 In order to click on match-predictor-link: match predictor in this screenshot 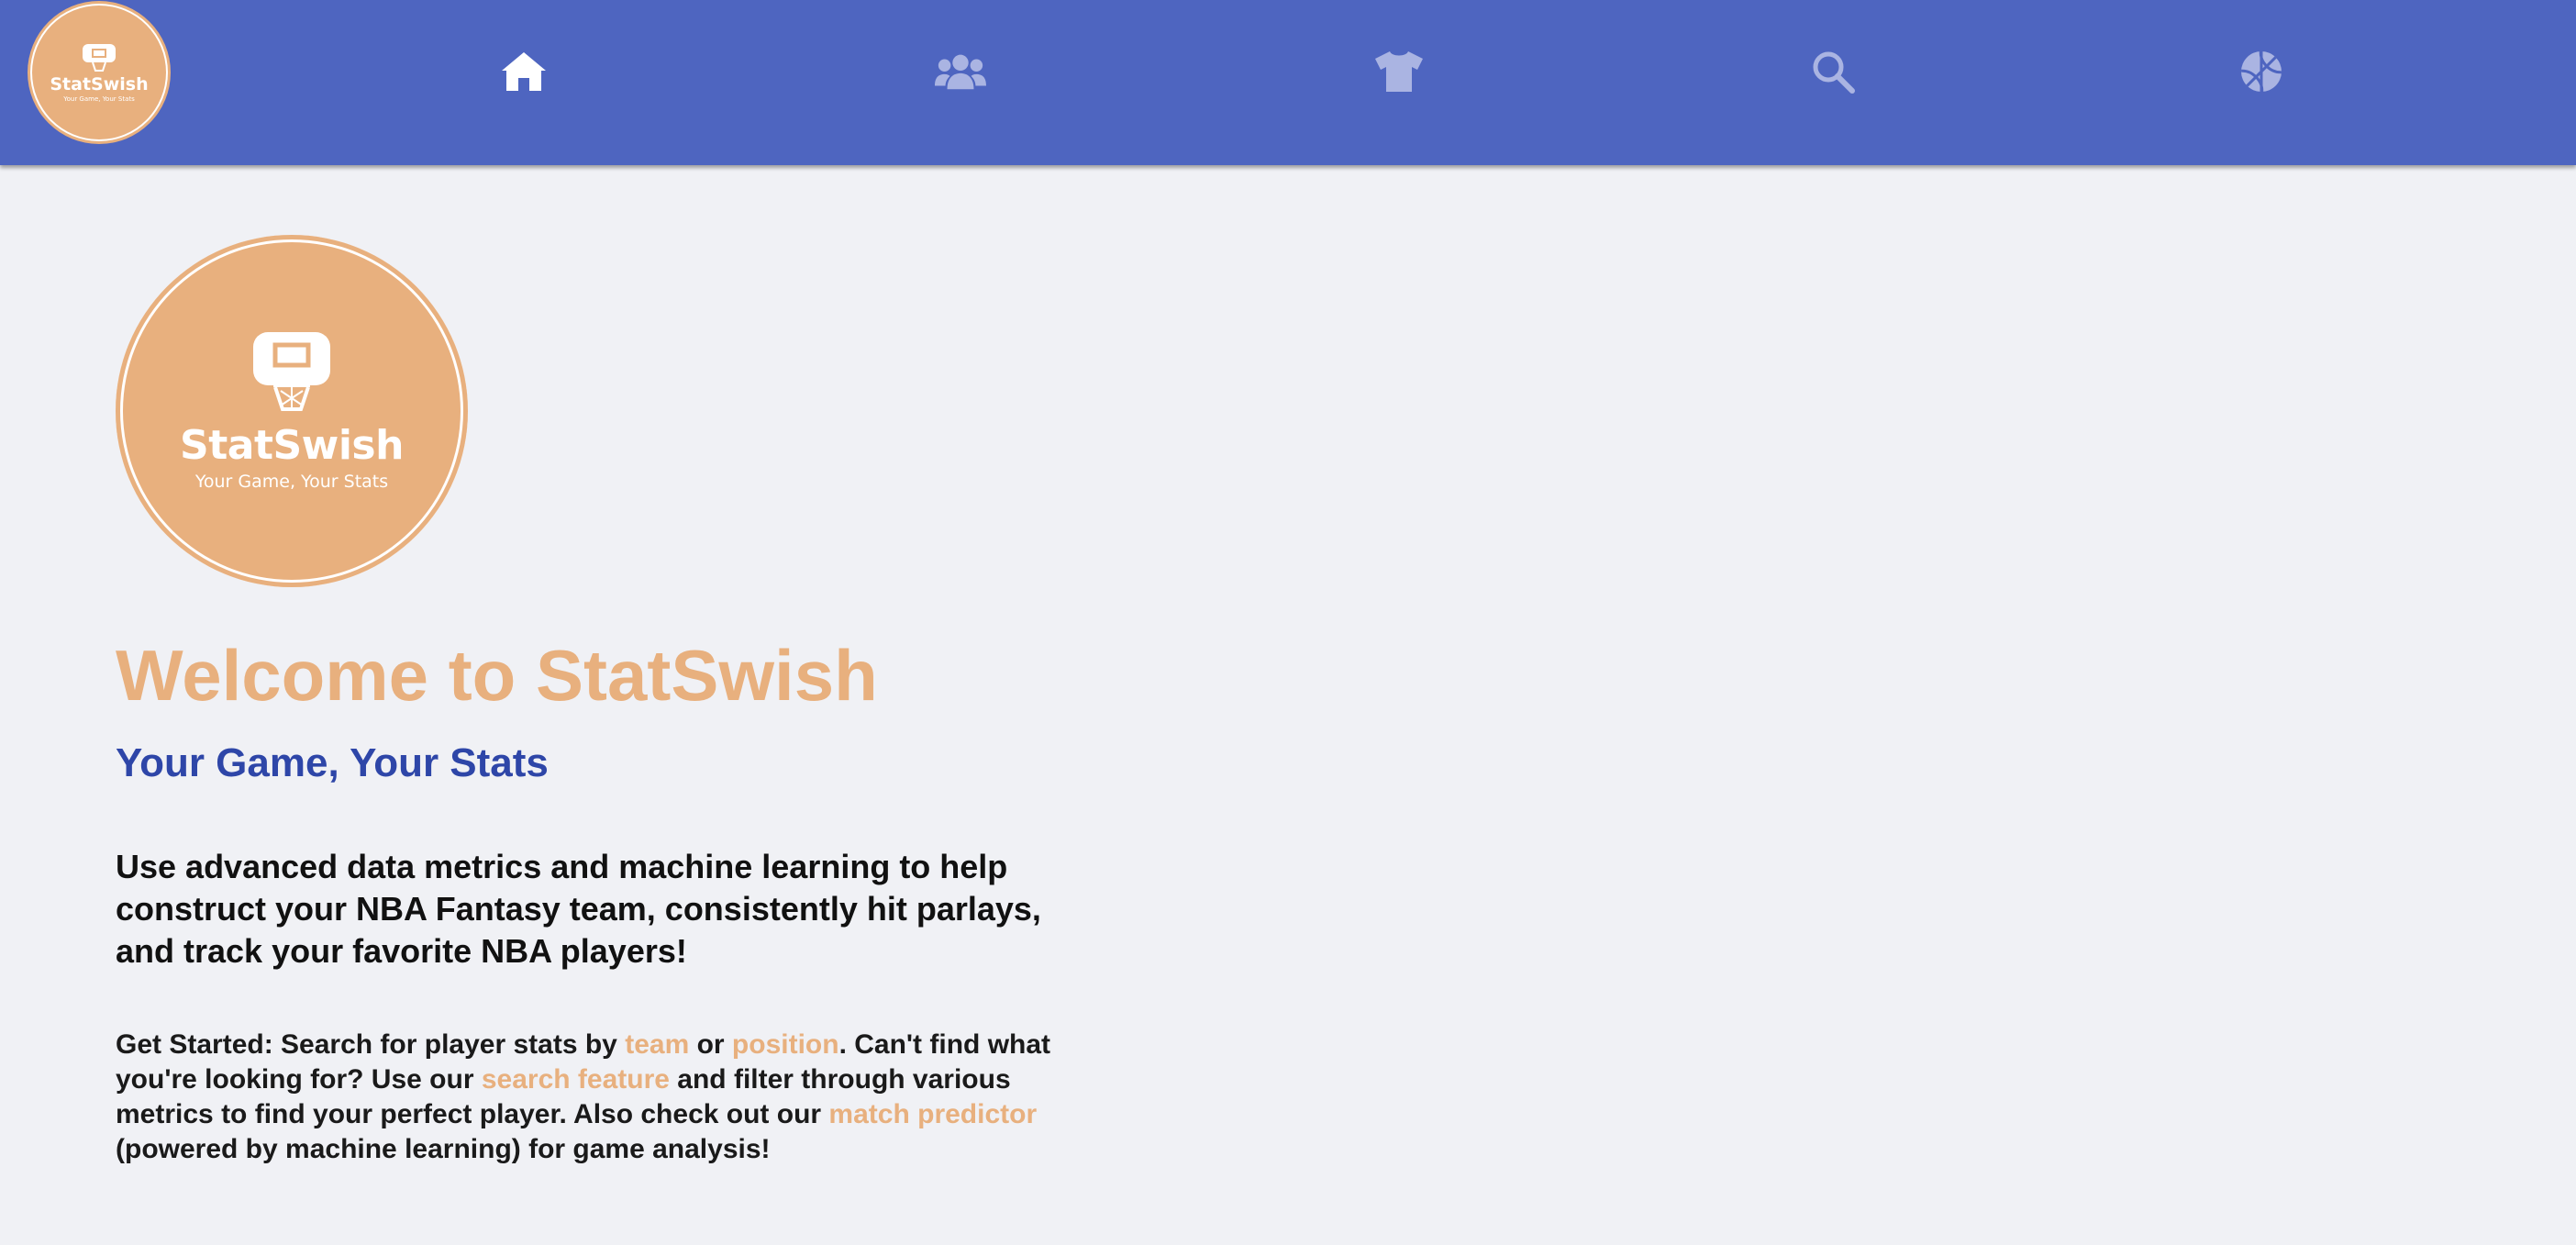, I will do `click(932, 1114)`.